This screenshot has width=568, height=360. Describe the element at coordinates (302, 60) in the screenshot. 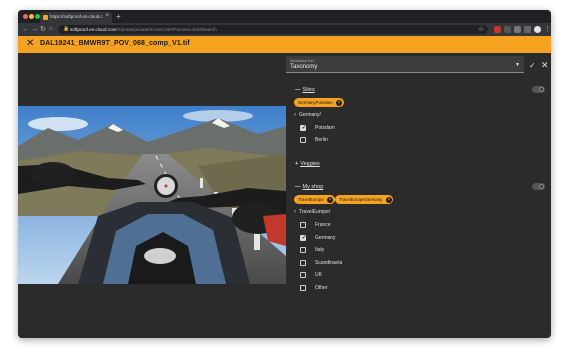

I see `metadata-set-label: Metadata Set` at that location.